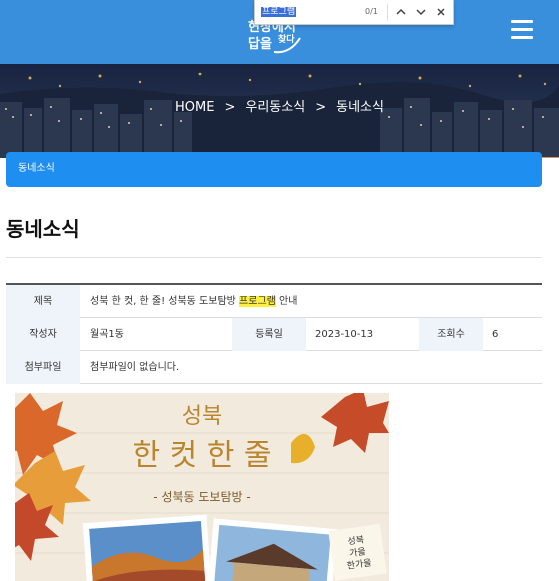  I want to click on svg-text: 답을, so click(260, 44).